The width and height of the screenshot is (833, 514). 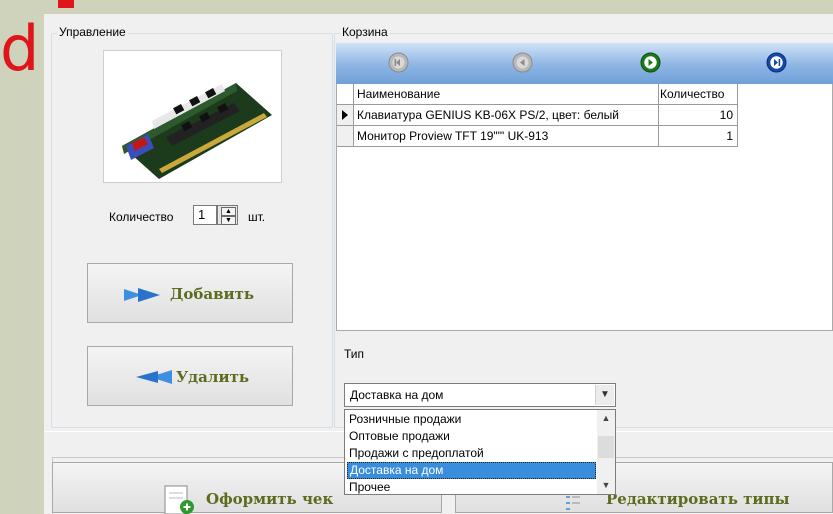 I want to click on grid-header-row: Наименование Количество, so click(x=538, y=94).